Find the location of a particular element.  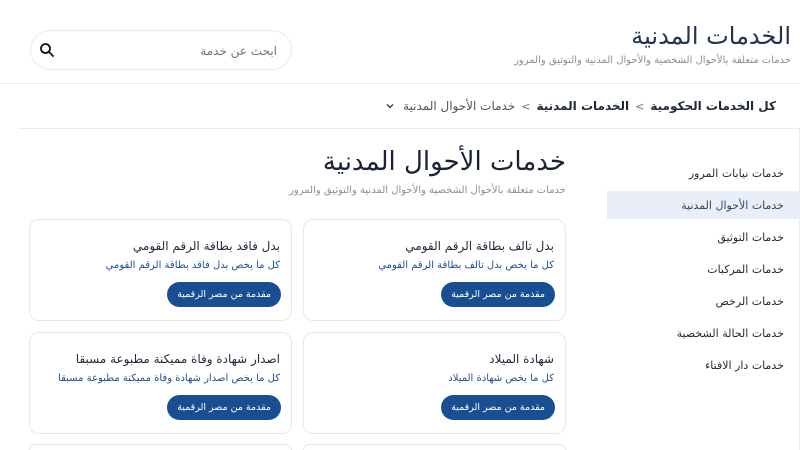

service-card-description: كل ما يخص بدل فاقد بطاقة الرقم القومي is located at coordinates (193, 265).